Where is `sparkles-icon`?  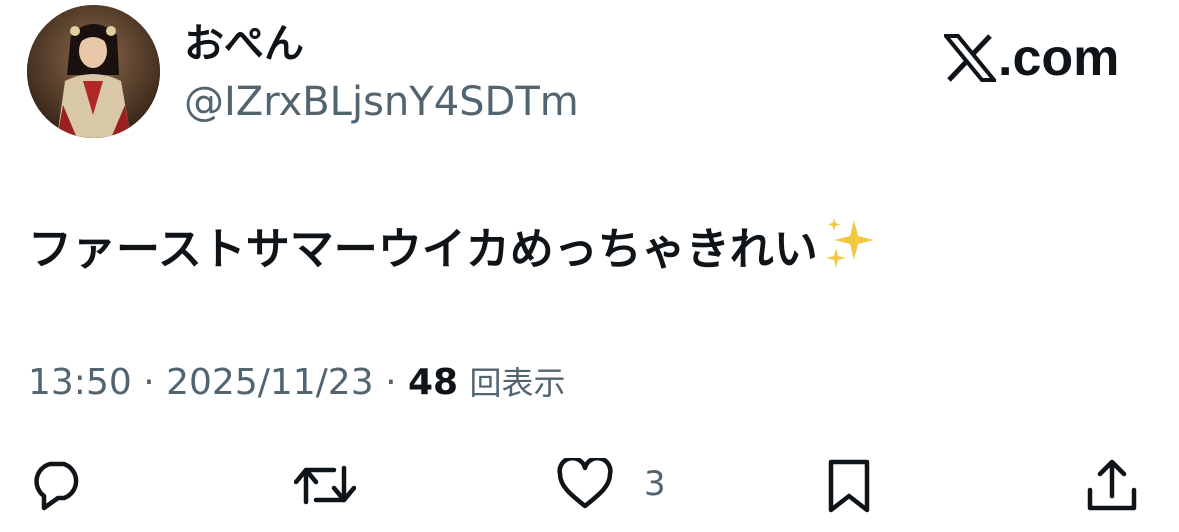
sparkles-icon is located at coordinates (850, 250).